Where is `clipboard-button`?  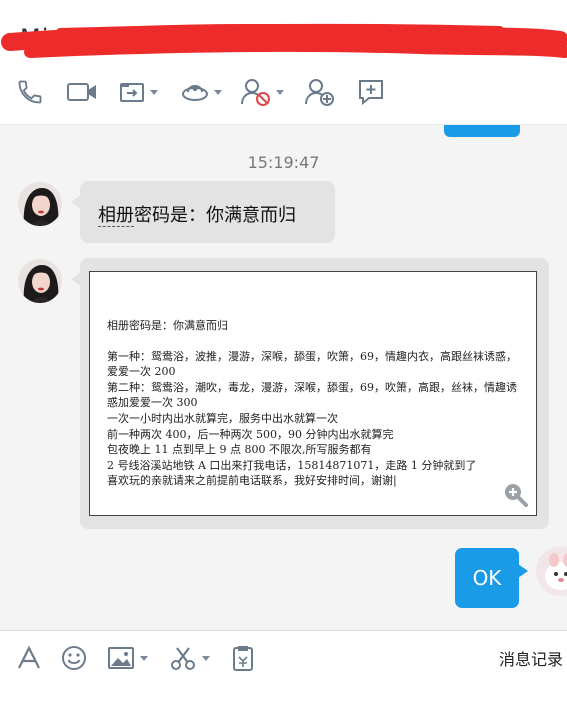
clipboard-button is located at coordinates (243, 658).